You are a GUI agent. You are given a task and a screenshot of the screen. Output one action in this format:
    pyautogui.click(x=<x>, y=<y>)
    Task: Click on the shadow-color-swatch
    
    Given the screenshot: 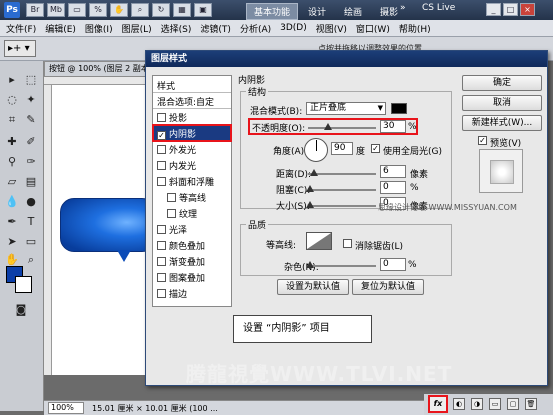 What is the action you would take?
    pyautogui.click(x=399, y=108)
    